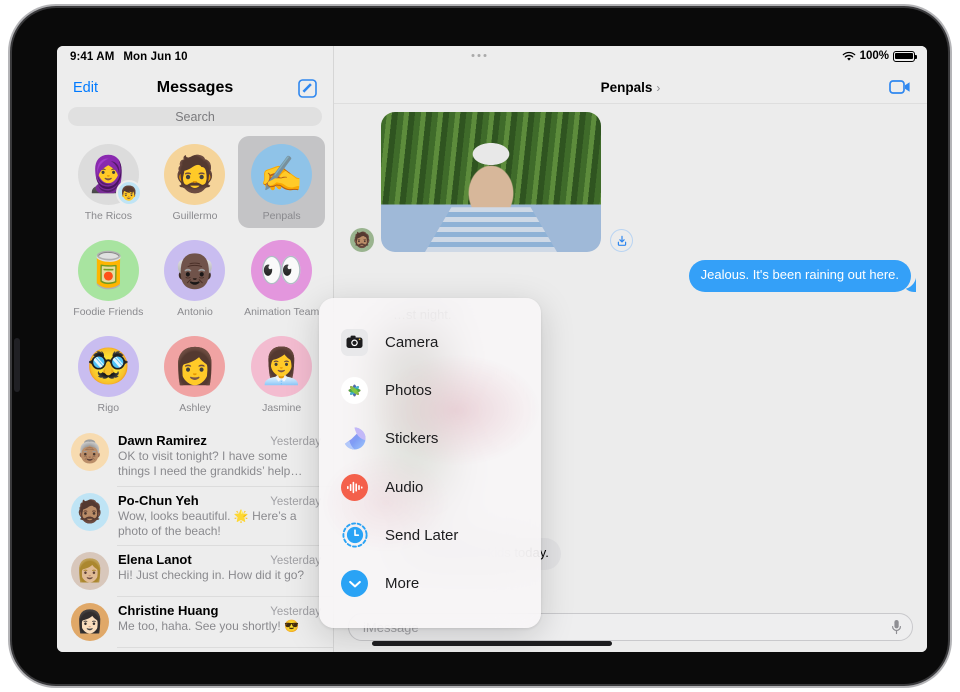 Image resolution: width=960 pixels, height=692 pixels. What do you see at coordinates (195, 216) in the screenshot?
I see `pinned-item-label: Guillermo` at bounding box center [195, 216].